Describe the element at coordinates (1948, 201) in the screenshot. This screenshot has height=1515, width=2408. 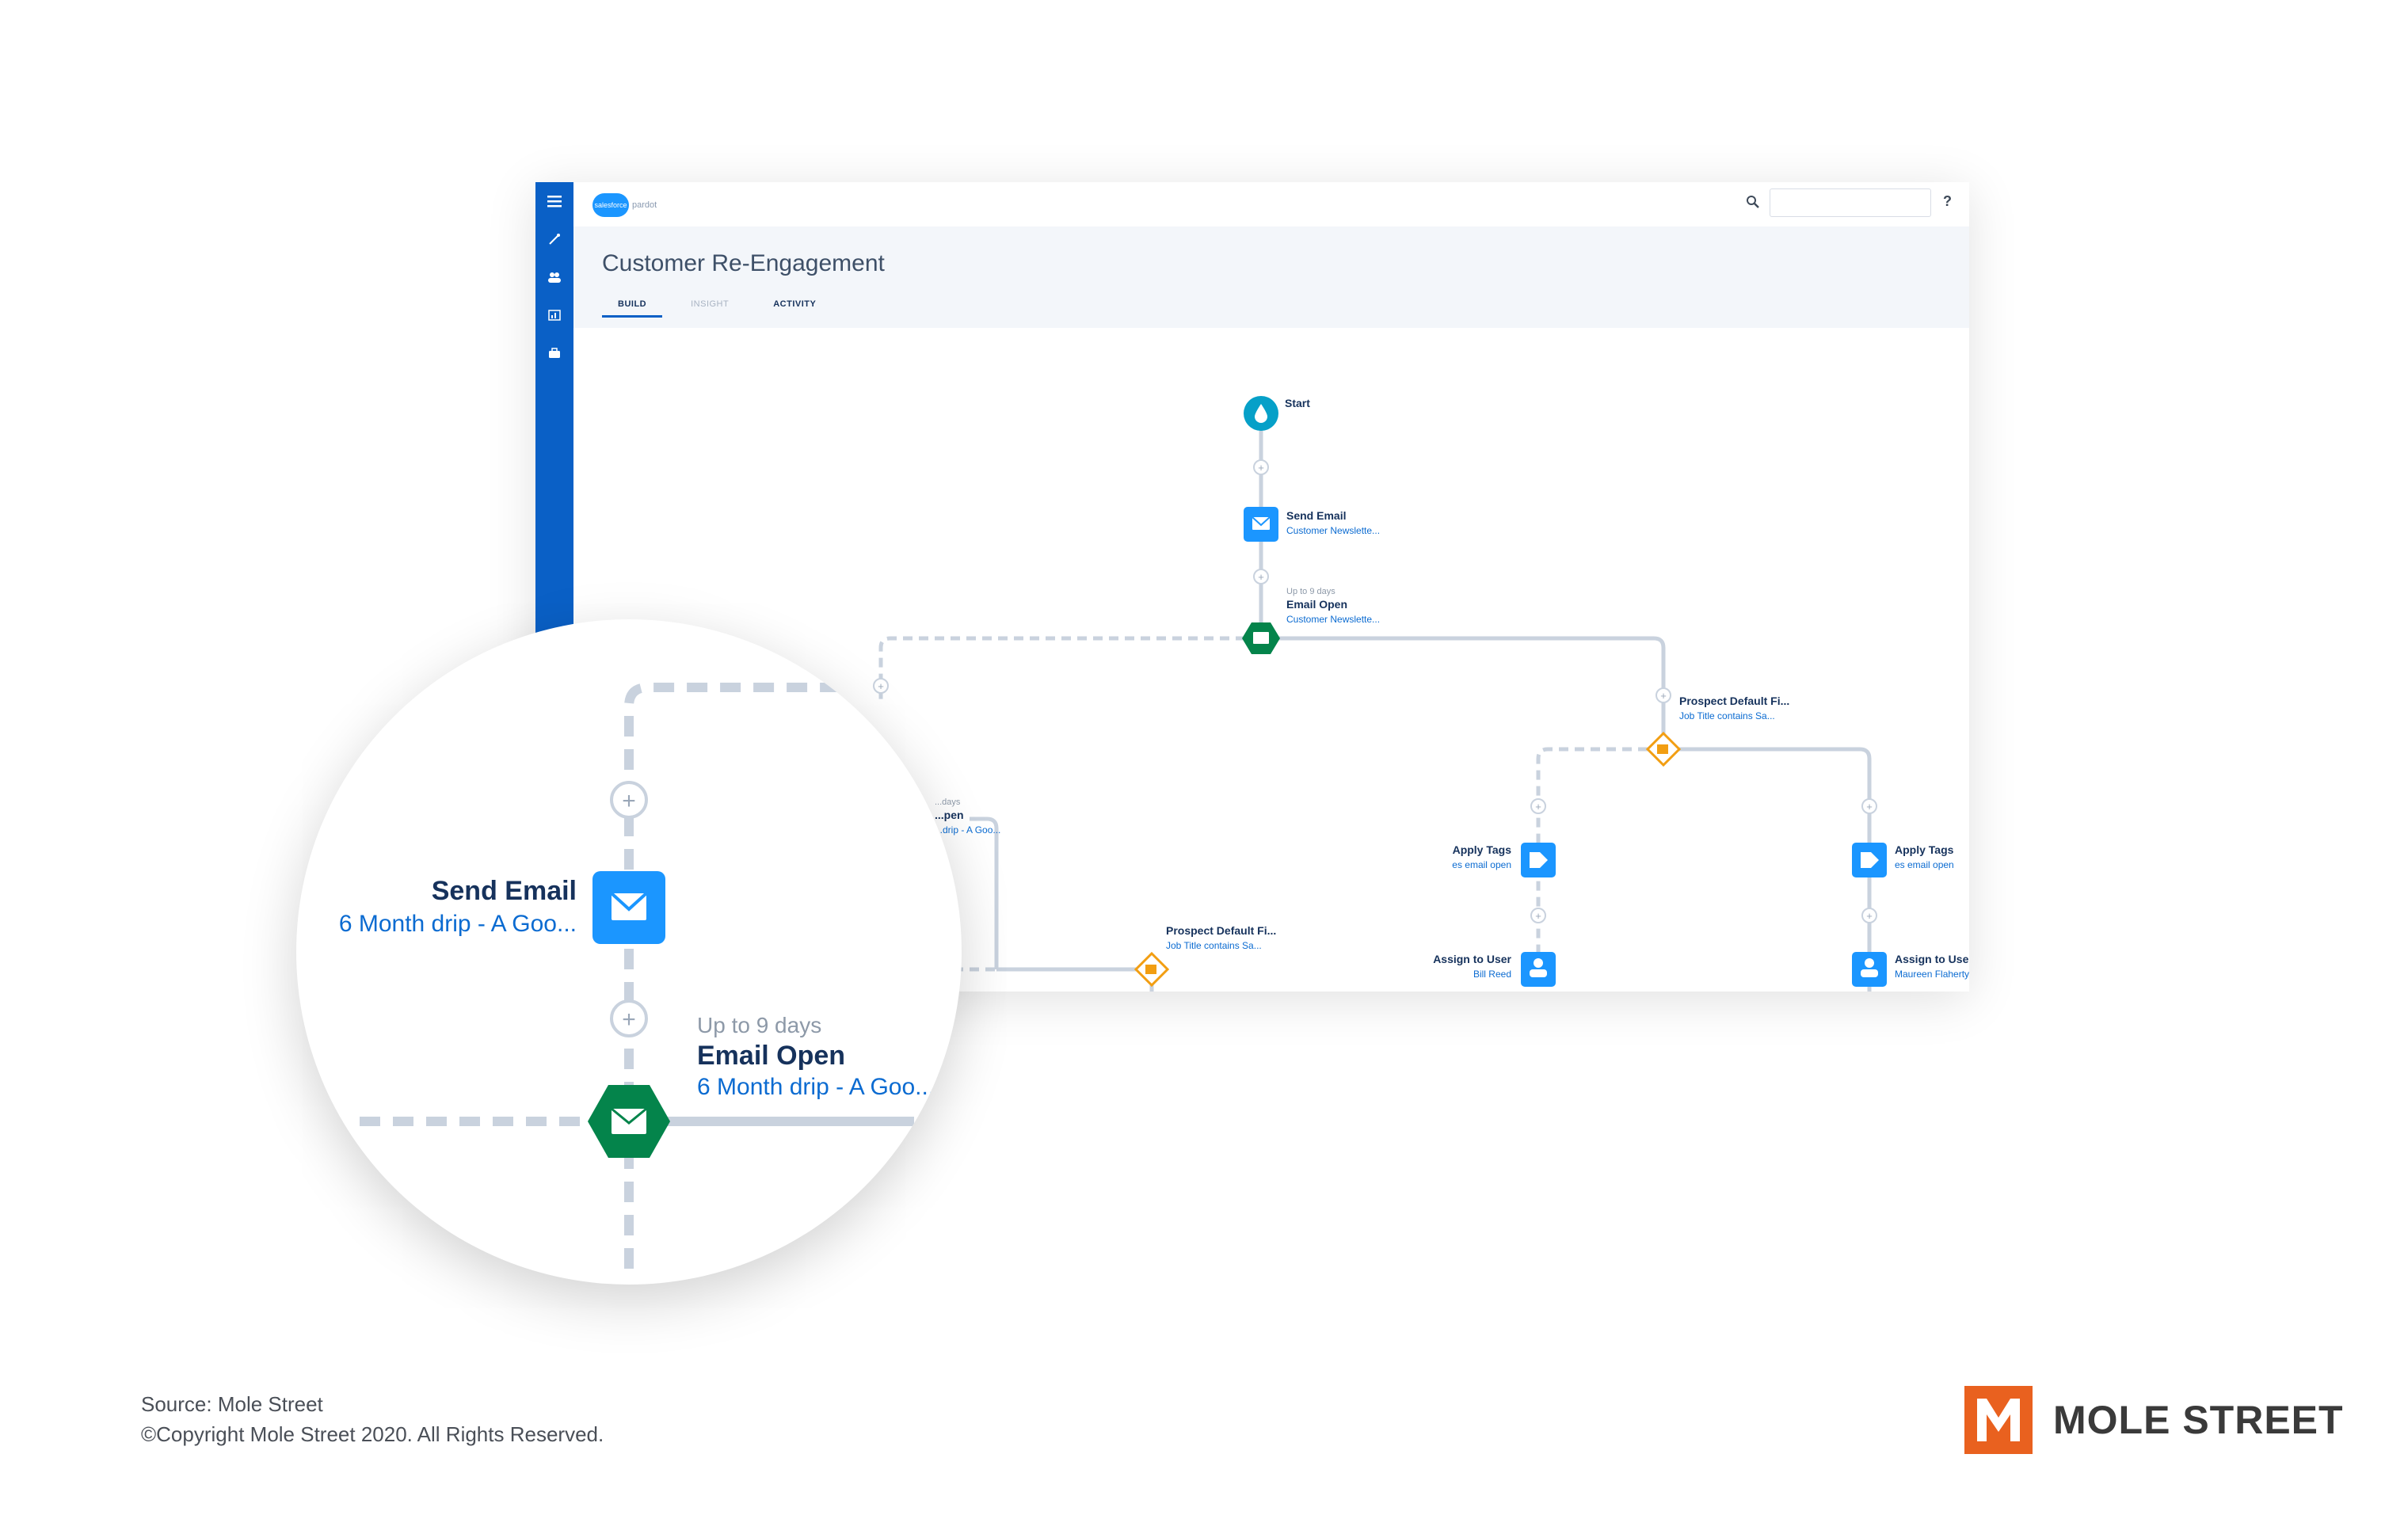
I see `help-button: ?` at that location.